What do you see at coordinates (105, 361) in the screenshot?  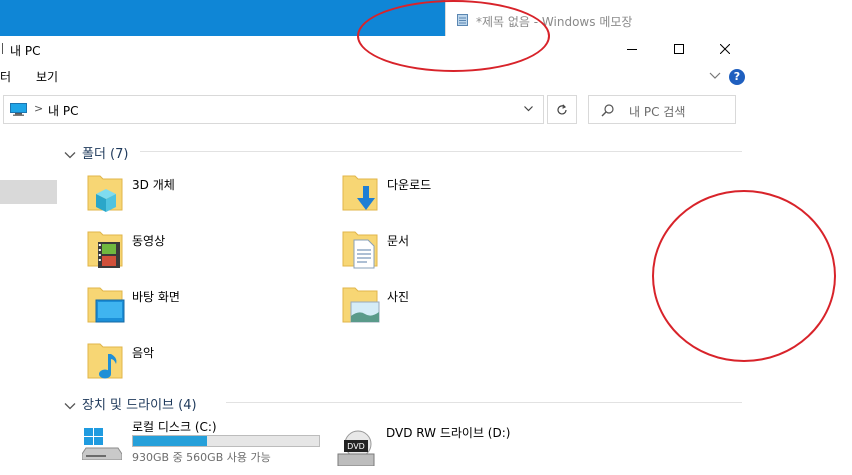 I see `music-folder-icon` at bounding box center [105, 361].